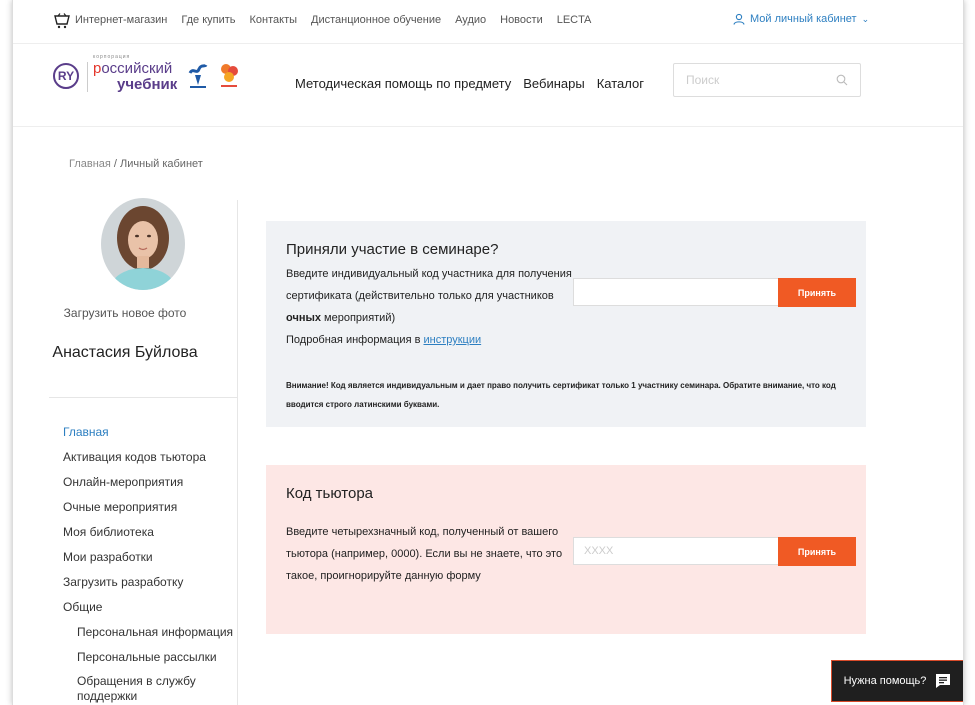 The image size is (975, 705). Describe the element at coordinates (143, 397) in the screenshot. I see `sidebar-divider` at that location.